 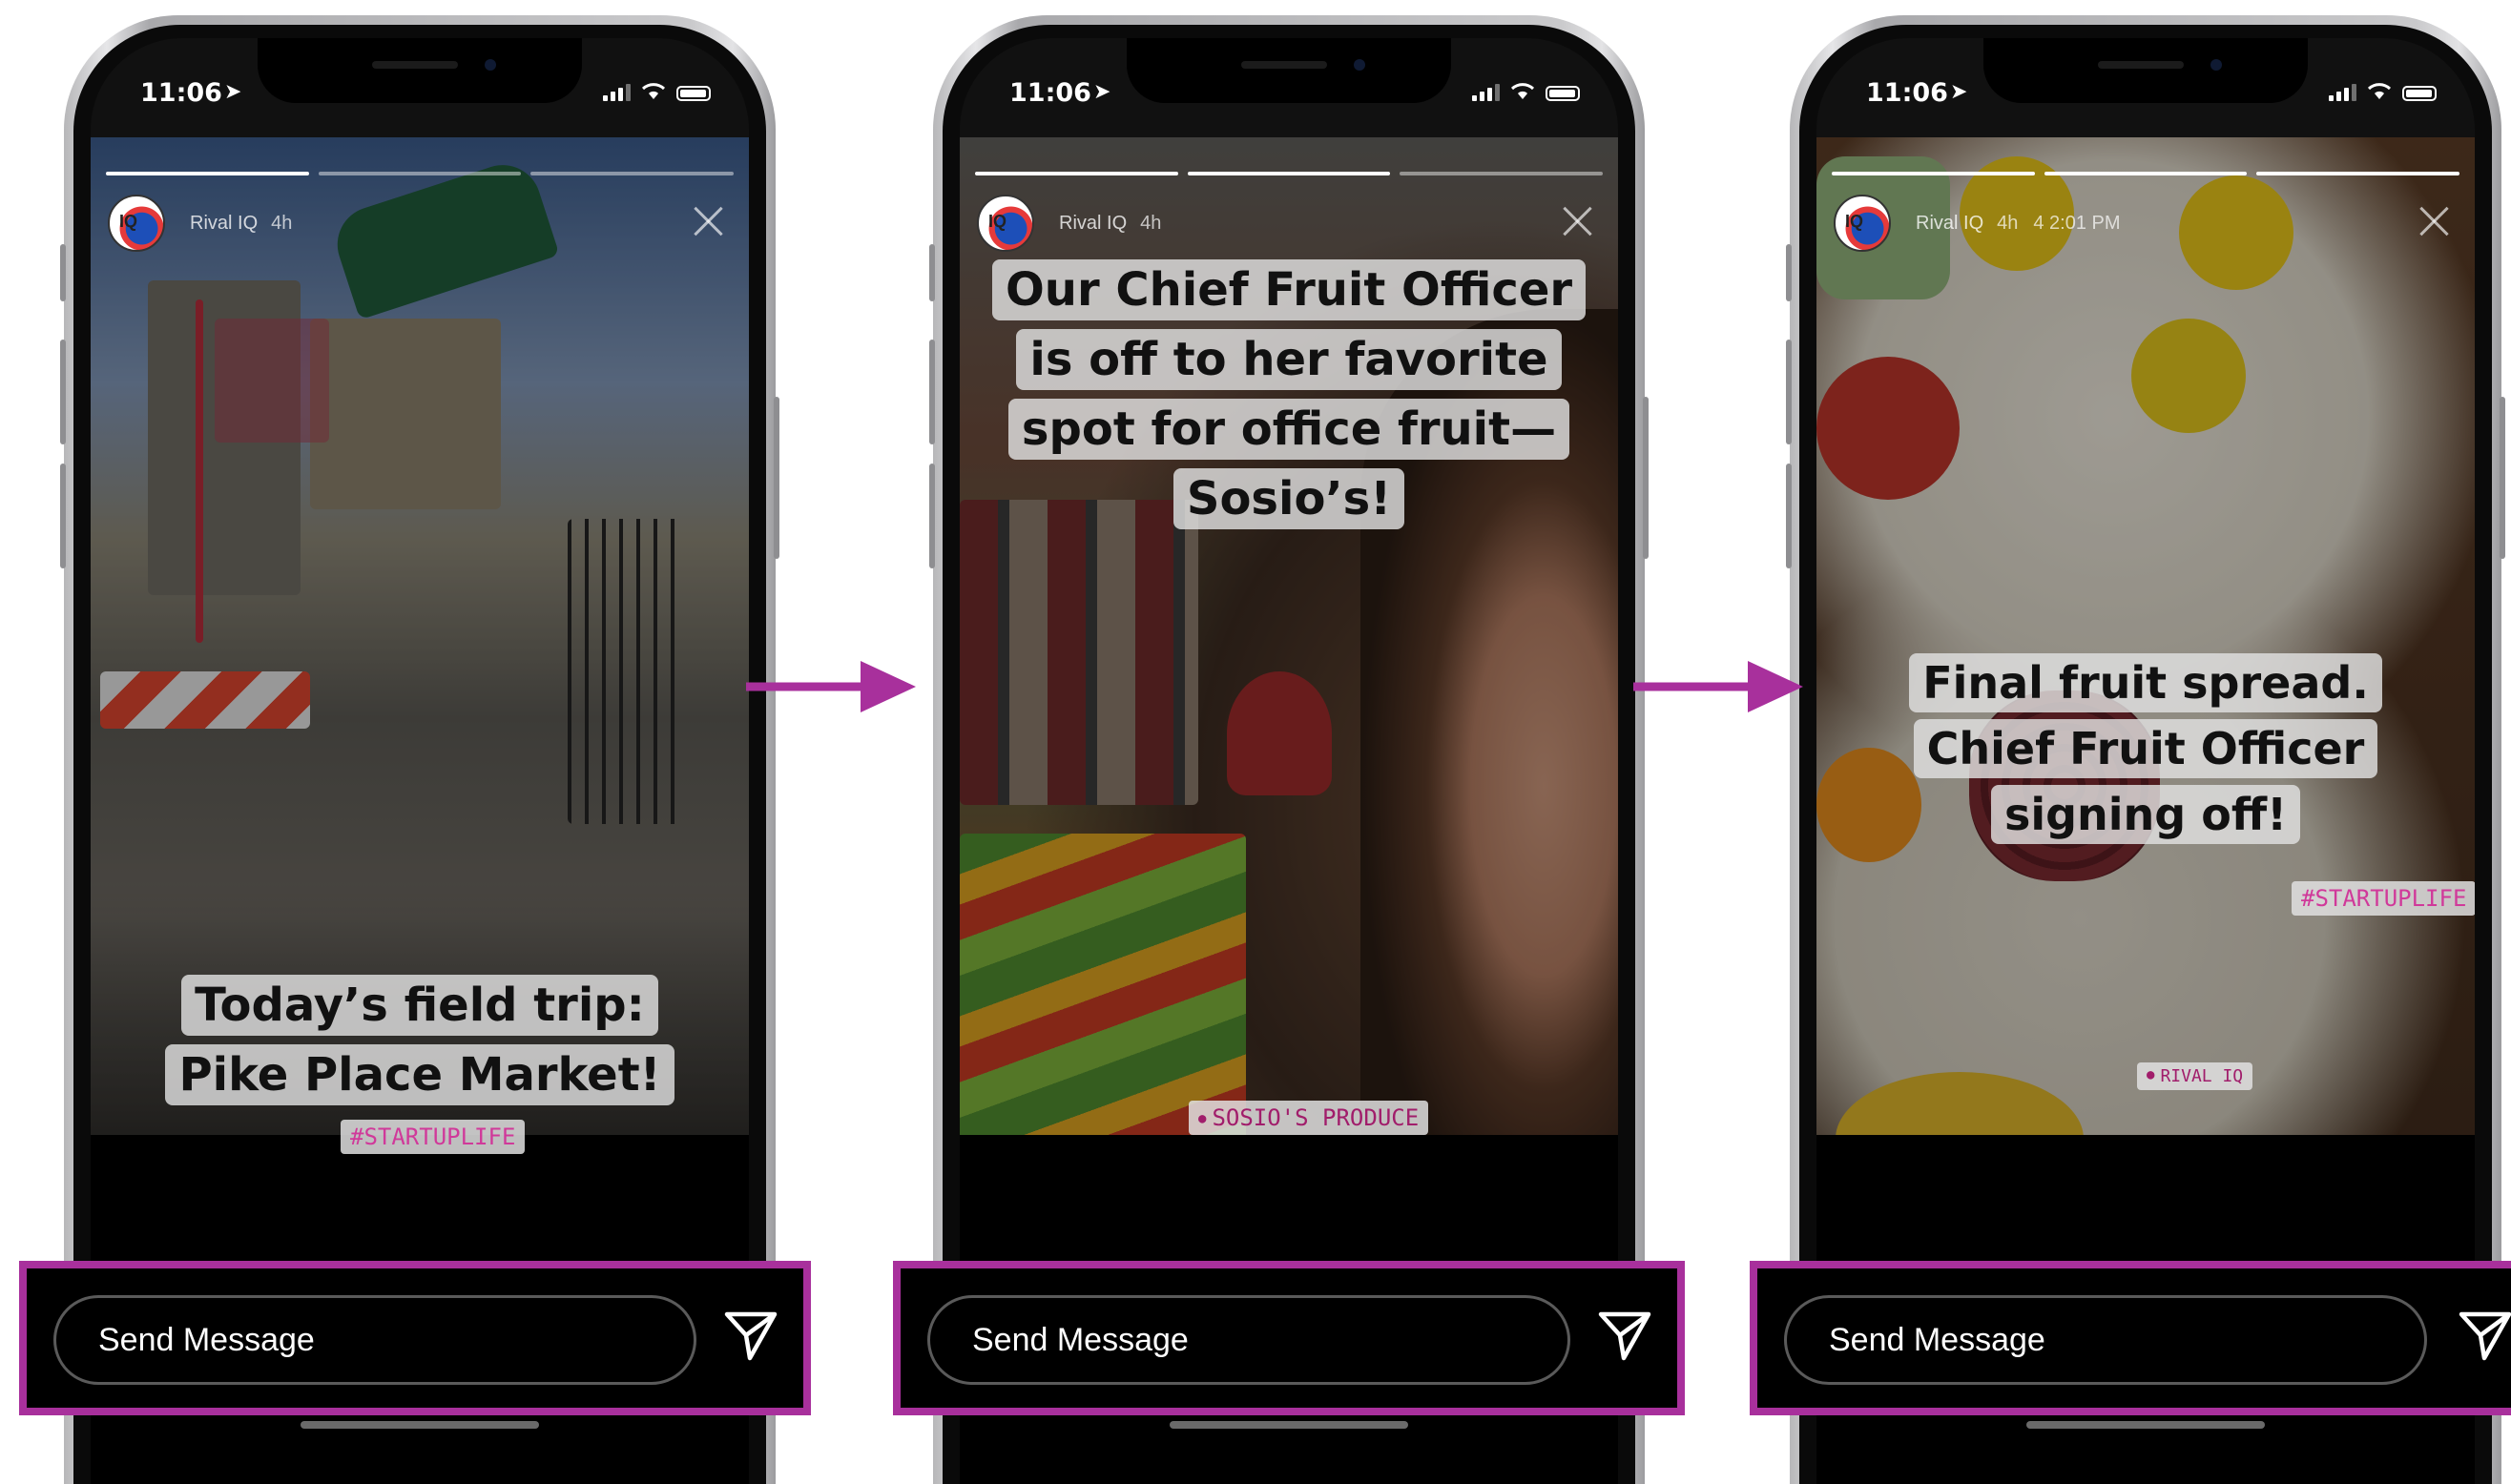 I want to click on location-sticker: SOSIO'S PRODUCE, so click(x=1309, y=1118).